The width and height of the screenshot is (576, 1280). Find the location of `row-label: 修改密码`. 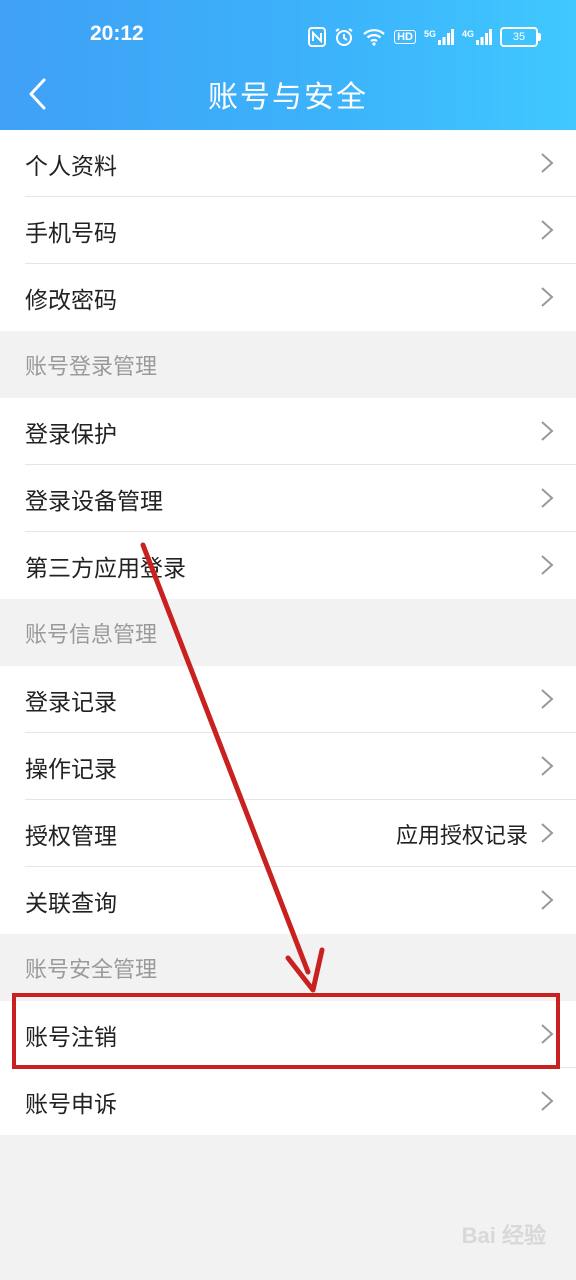

row-label: 修改密码 is located at coordinates (71, 300).